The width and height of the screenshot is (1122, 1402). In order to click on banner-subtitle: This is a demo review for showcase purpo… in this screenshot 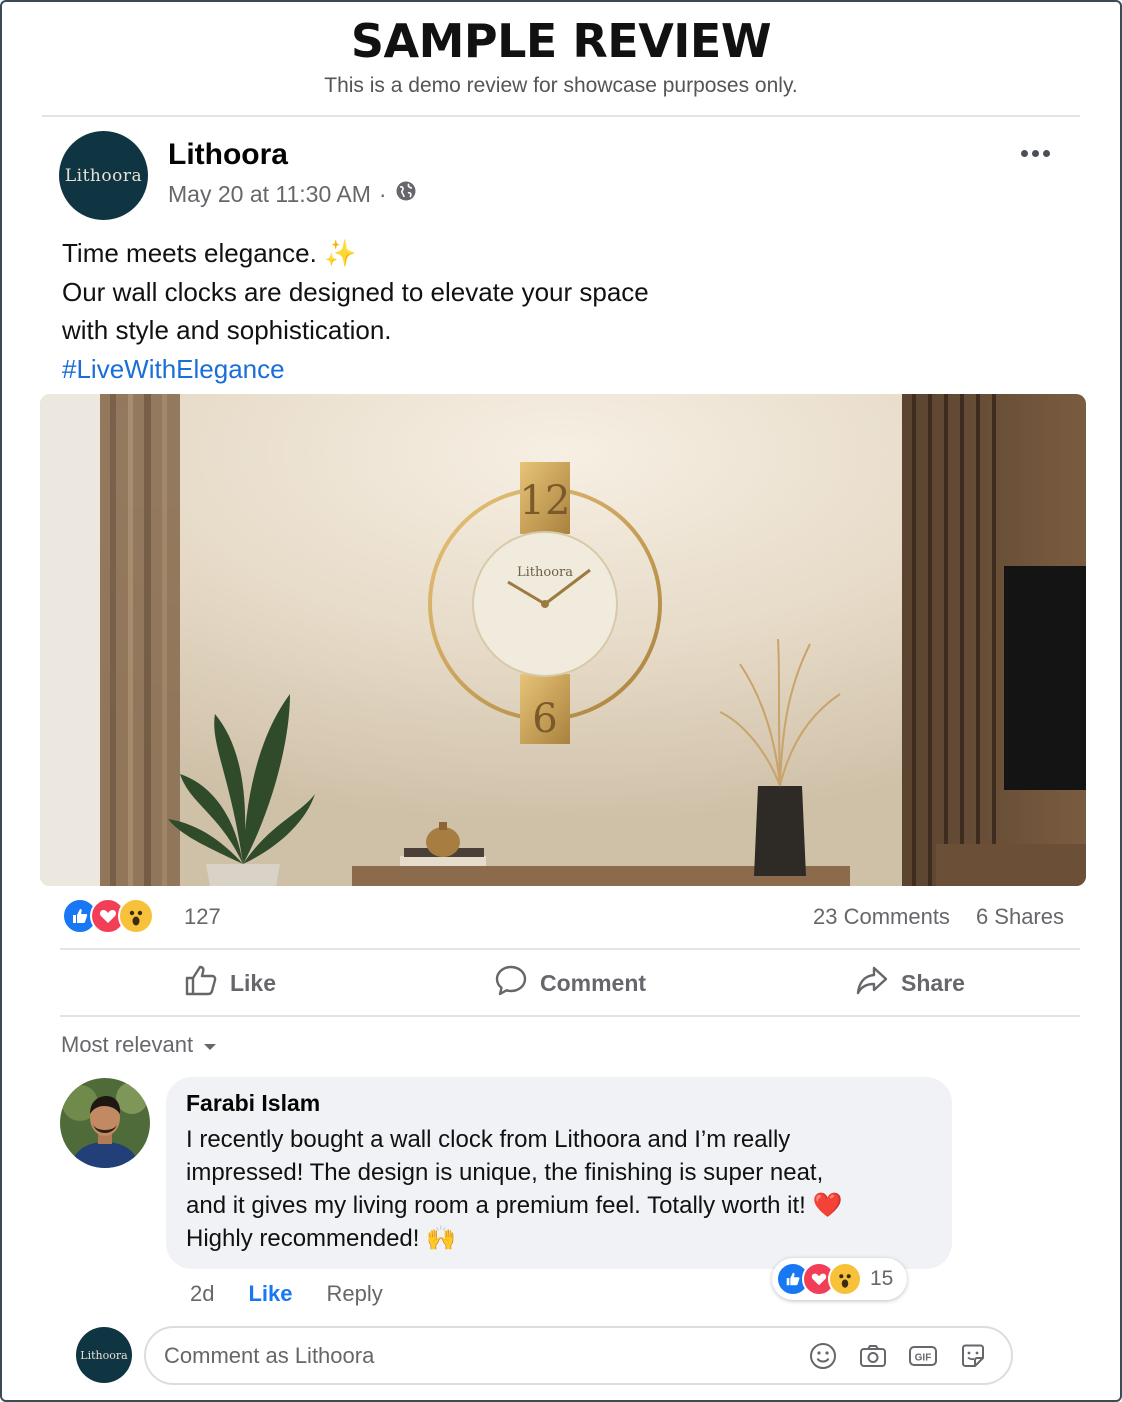, I will do `click(561, 85)`.